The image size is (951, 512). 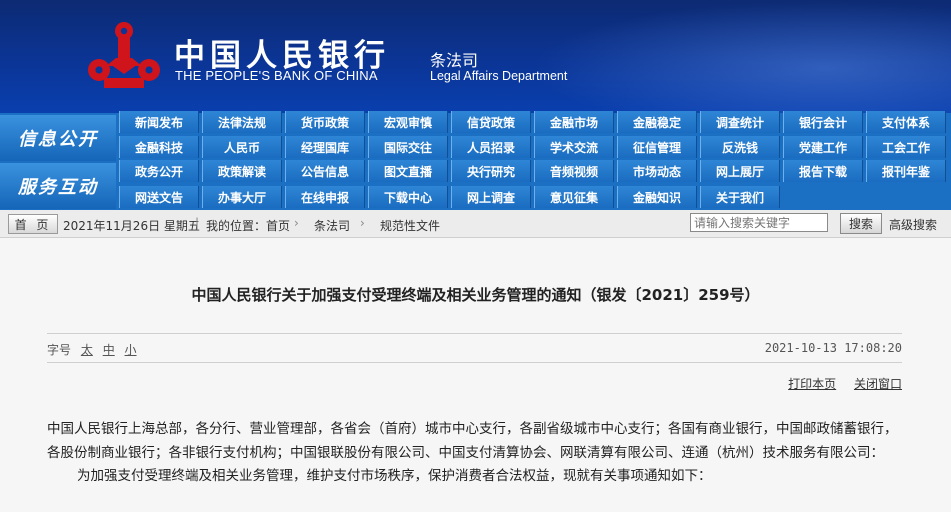 What do you see at coordinates (33, 224) in the screenshot?
I see `home-button: 首 页` at bounding box center [33, 224].